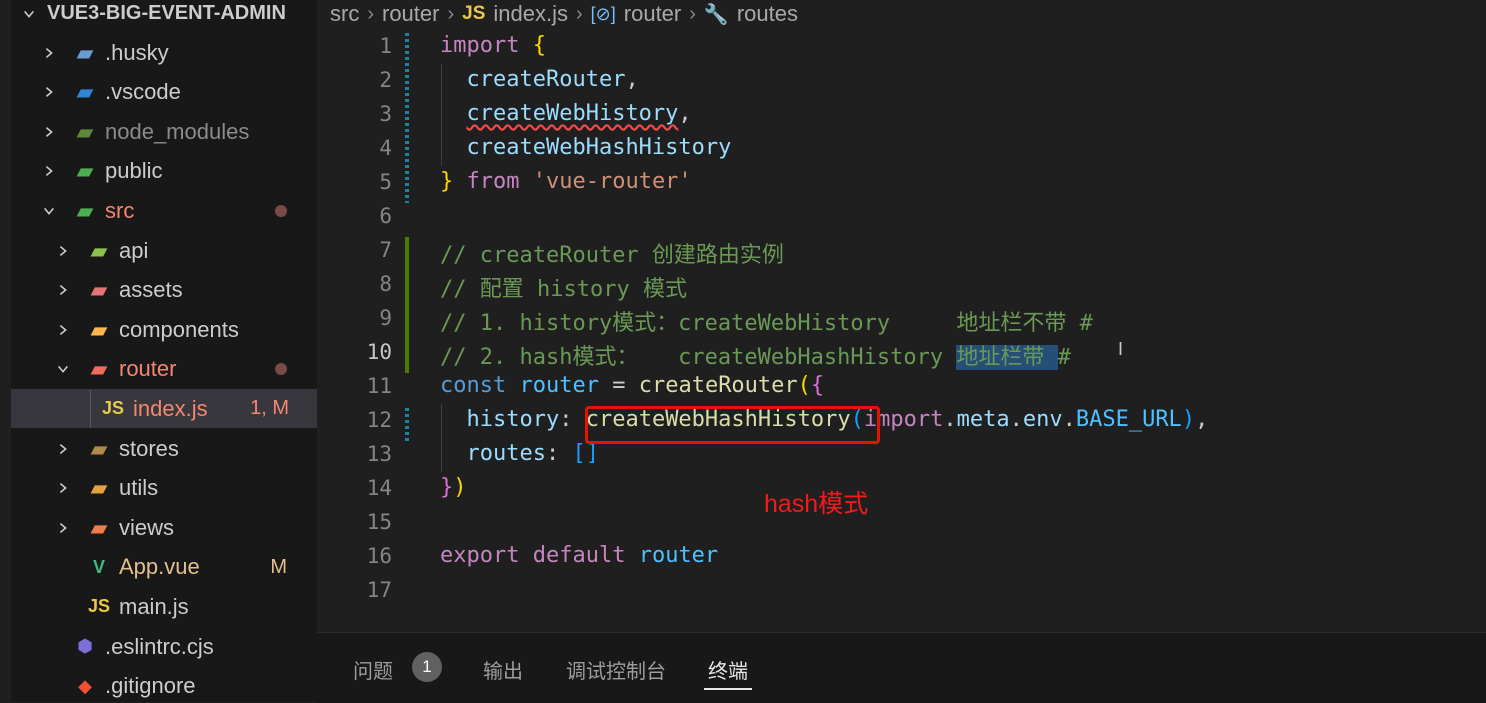  What do you see at coordinates (513, 419) in the screenshot?
I see `token: history` at bounding box center [513, 419].